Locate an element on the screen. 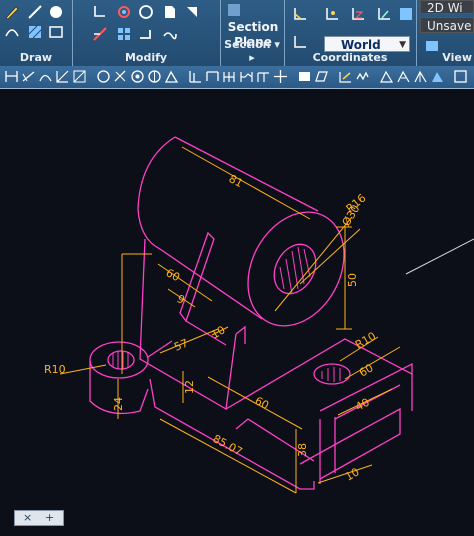 This screenshot has width=474, height=536. ucs-icon is located at coordinates (300, 14).